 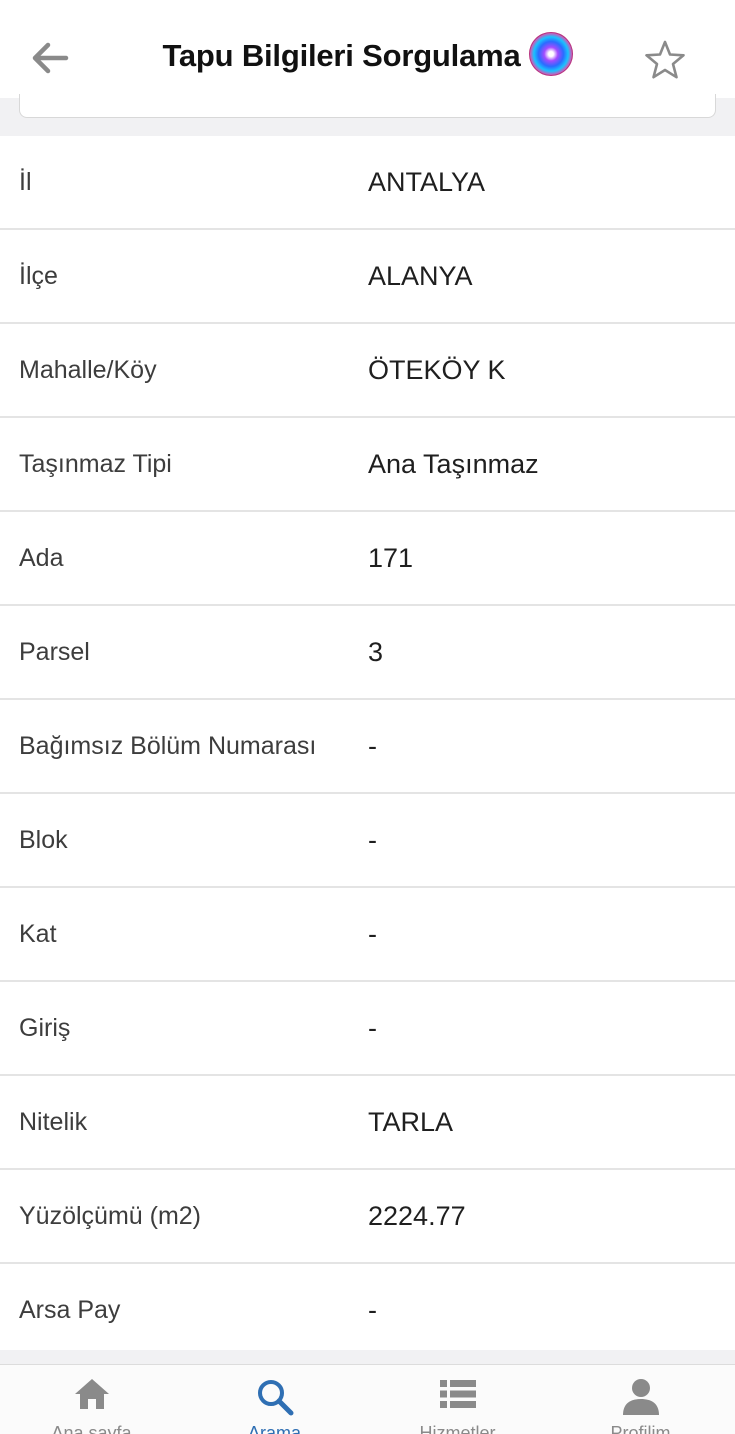 I want to click on detail-row-ilce: İlçe ALANYA, so click(x=367, y=277).